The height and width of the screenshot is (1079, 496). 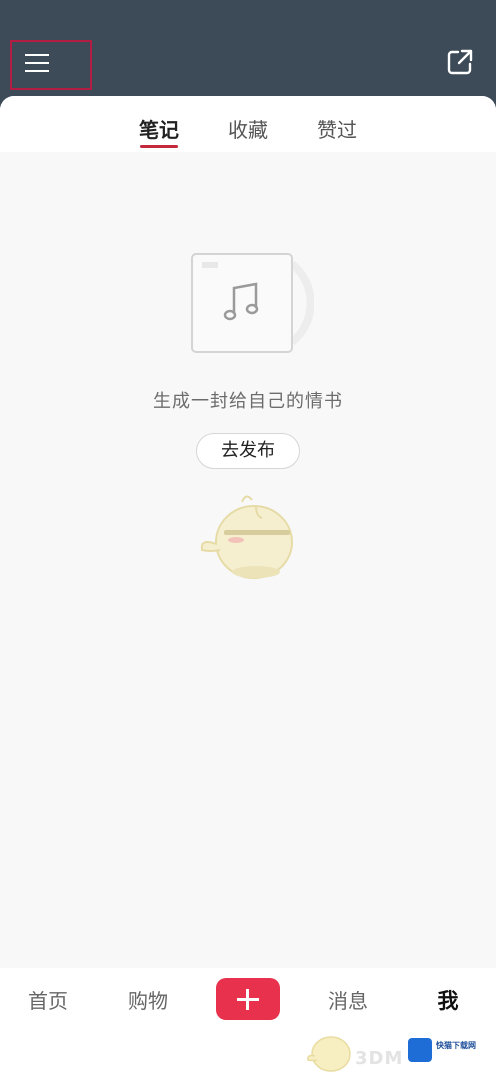 I want to click on watermark-site: 快猫下载网, so click(x=456, y=1045).